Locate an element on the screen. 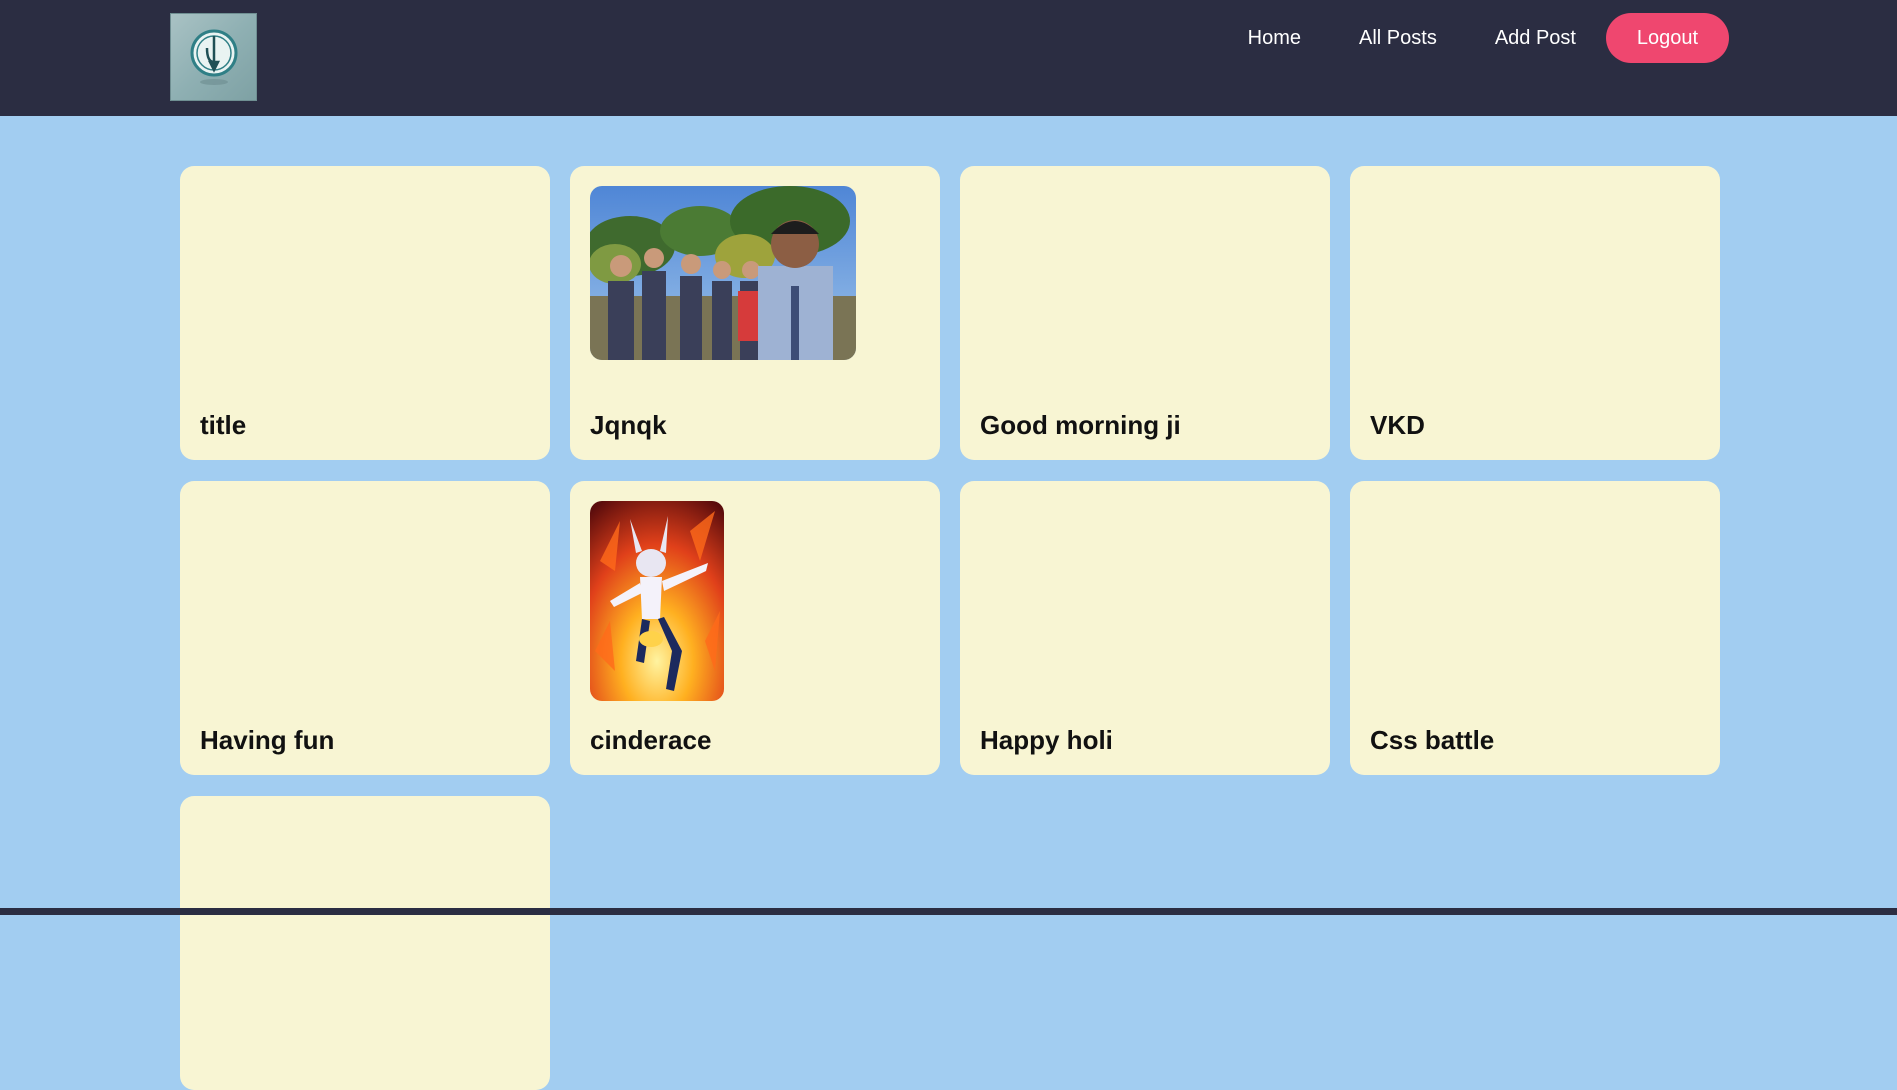 This screenshot has width=1897, height=1090. post-title: Css battle is located at coordinates (1432, 740).